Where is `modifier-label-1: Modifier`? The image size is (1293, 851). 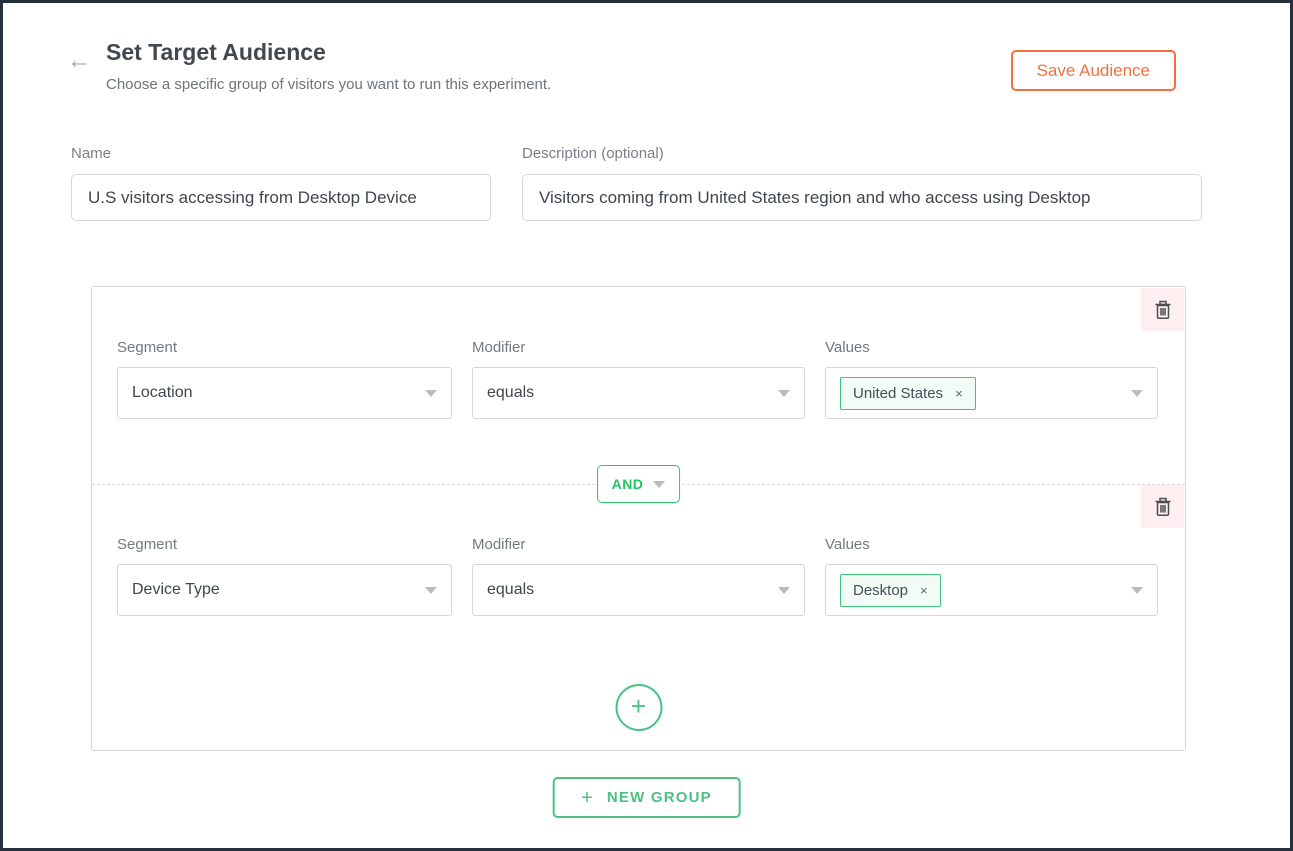
modifier-label-1: Modifier is located at coordinates (499, 347).